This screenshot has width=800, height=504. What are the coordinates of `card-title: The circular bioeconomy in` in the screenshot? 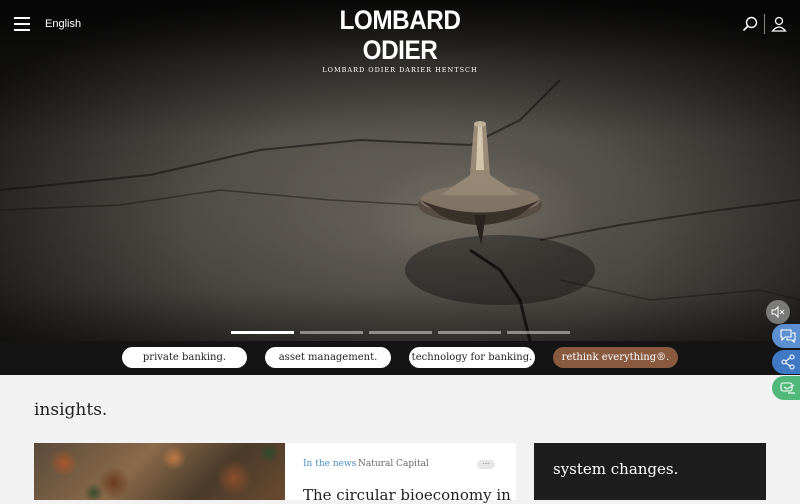 It's located at (407, 495).